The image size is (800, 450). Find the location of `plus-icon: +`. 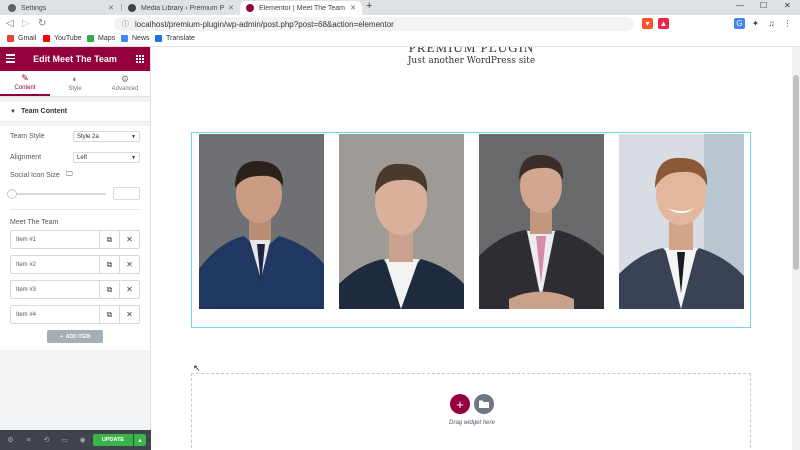

plus-icon: + is located at coordinates (61, 336).